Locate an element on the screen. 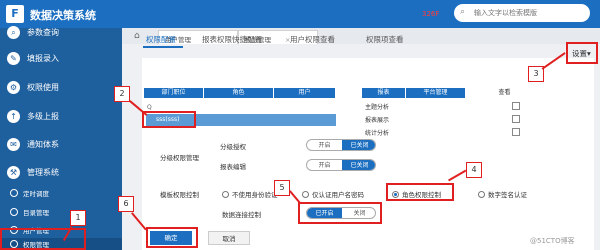  data-conn-label: 数据连接控制 is located at coordinates (241, 215).